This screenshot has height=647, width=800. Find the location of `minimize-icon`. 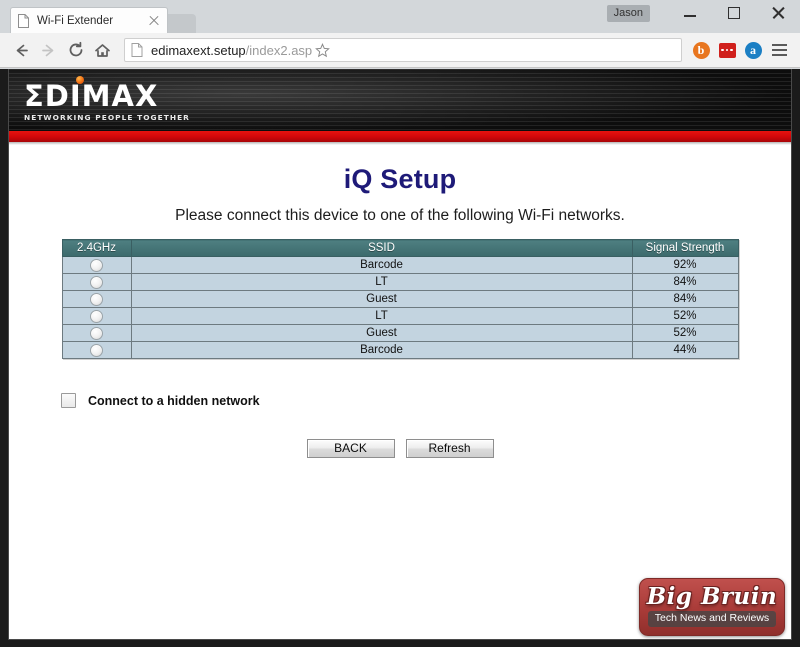

minimize-icon is located at coordinates (690, 13).